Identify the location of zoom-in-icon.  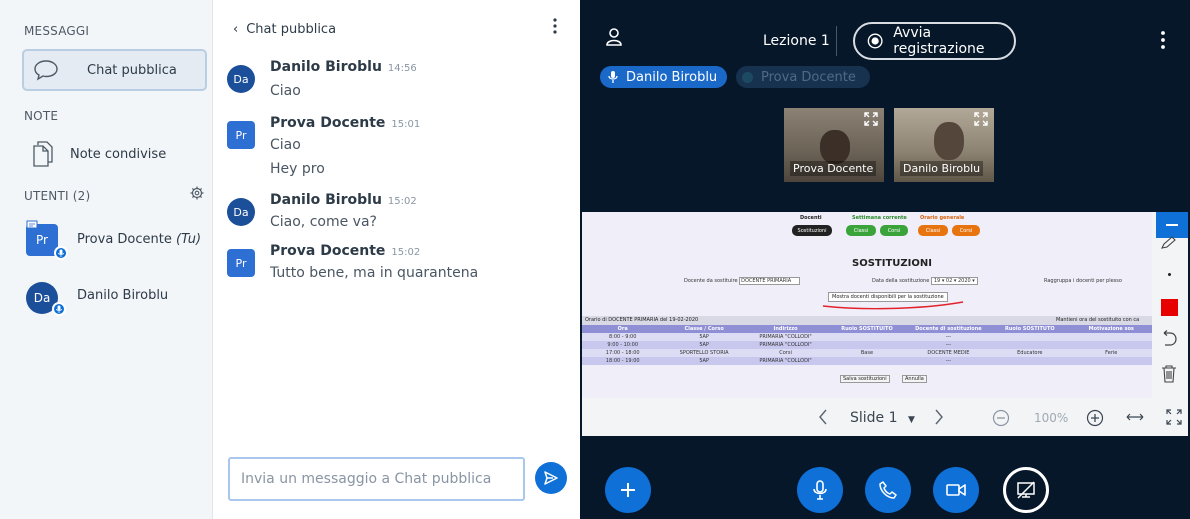
(1095, 418).